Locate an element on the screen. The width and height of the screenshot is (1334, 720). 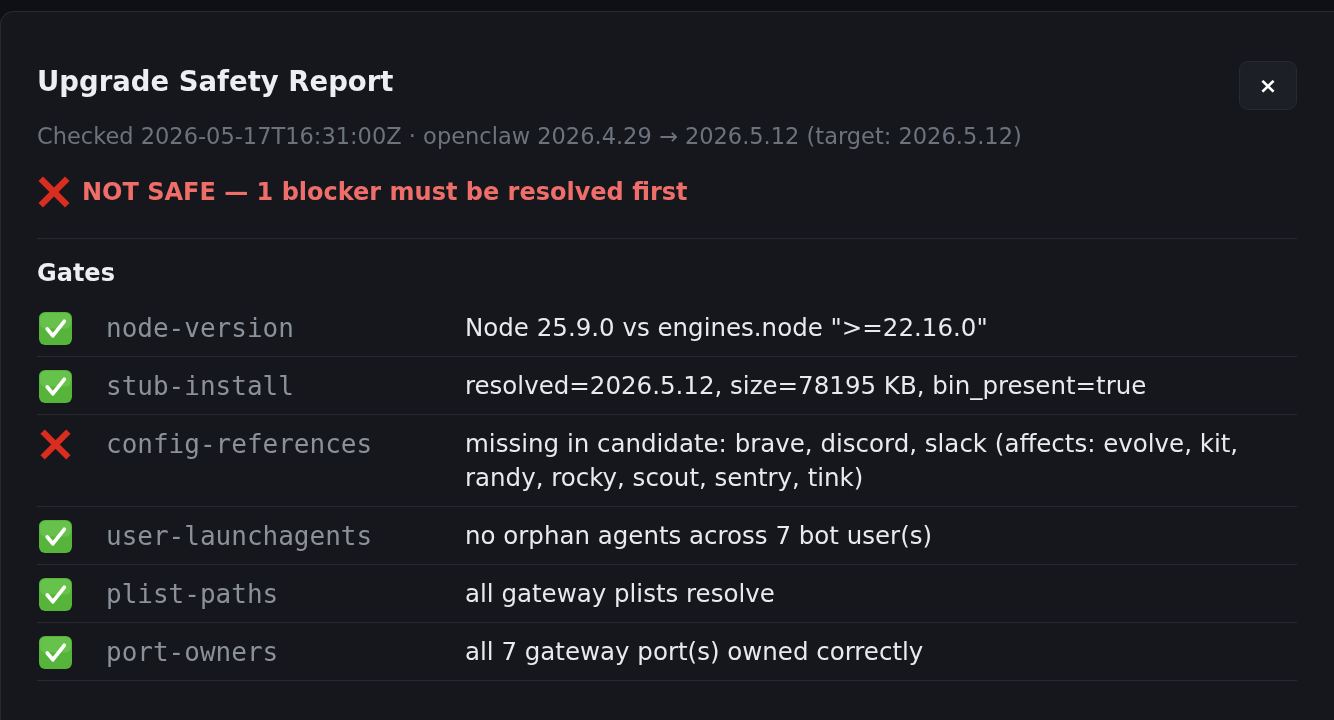
gate-detail: Node 25.9.0 vs engines.node ">=22.16.0" is located at coordinates (727, 328).